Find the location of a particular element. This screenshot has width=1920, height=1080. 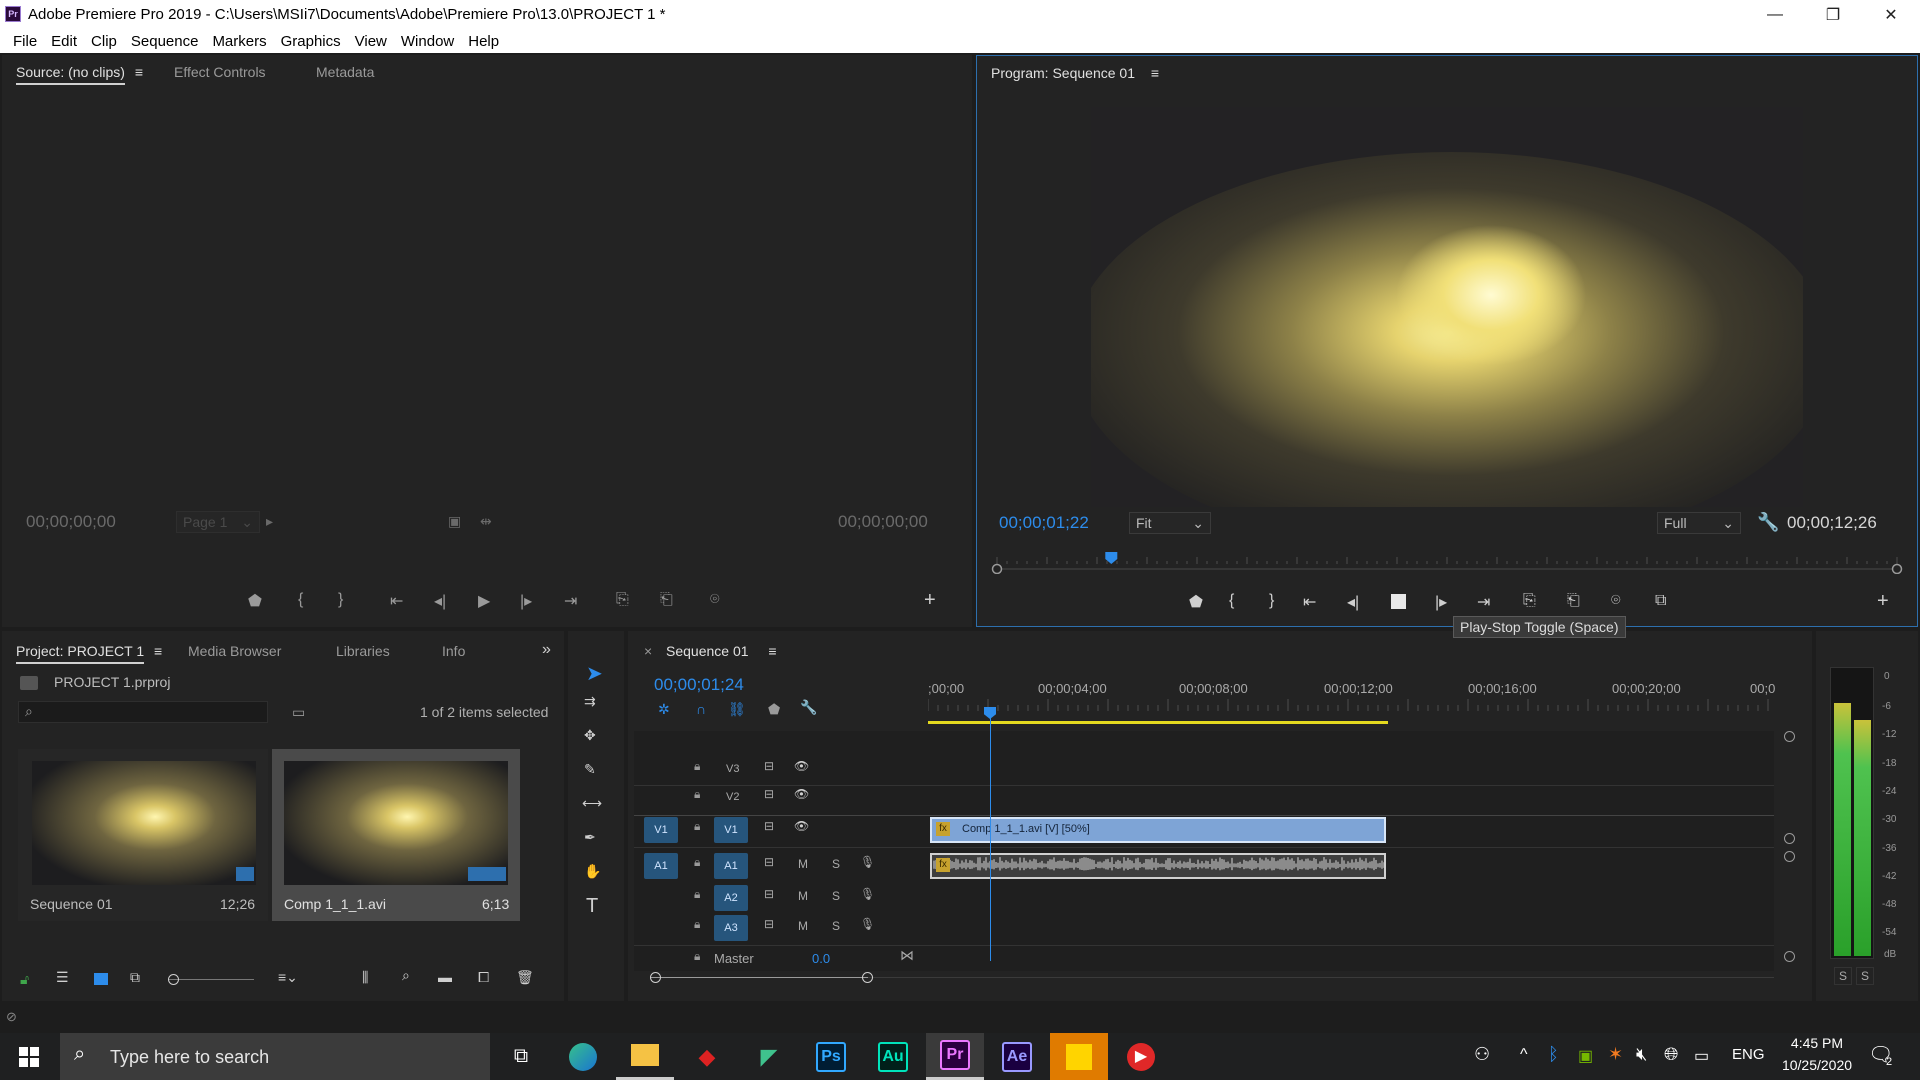

minimize-button: — is located at coordinates (1775, 14).